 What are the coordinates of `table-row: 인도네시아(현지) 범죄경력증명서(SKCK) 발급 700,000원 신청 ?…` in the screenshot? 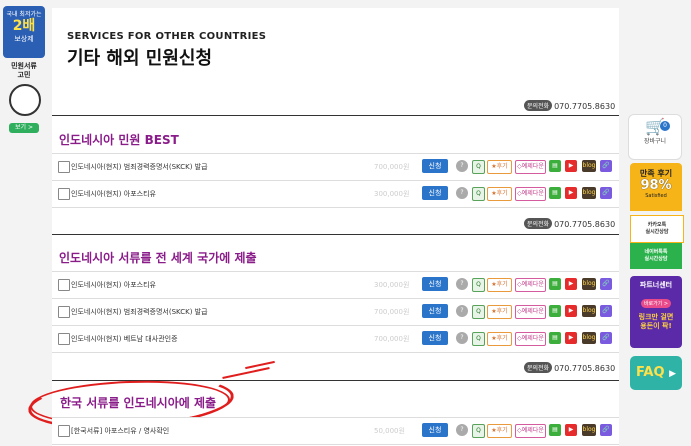 It's located at (335, 312).